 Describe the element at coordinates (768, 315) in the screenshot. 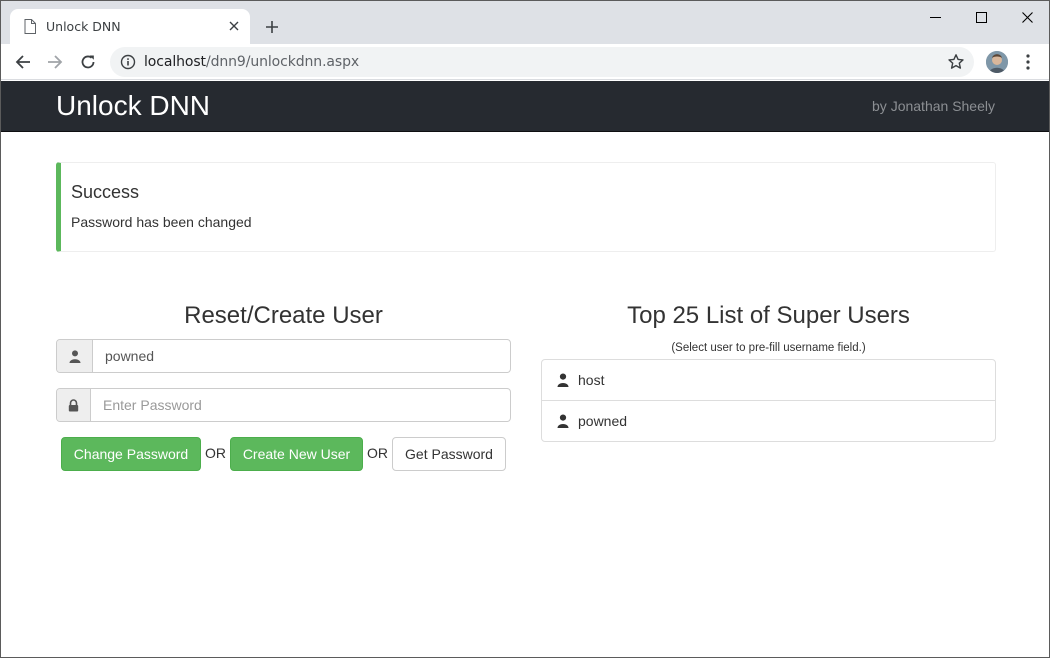

I see `super-users-title: Top 25 List of Super Users` at that location.